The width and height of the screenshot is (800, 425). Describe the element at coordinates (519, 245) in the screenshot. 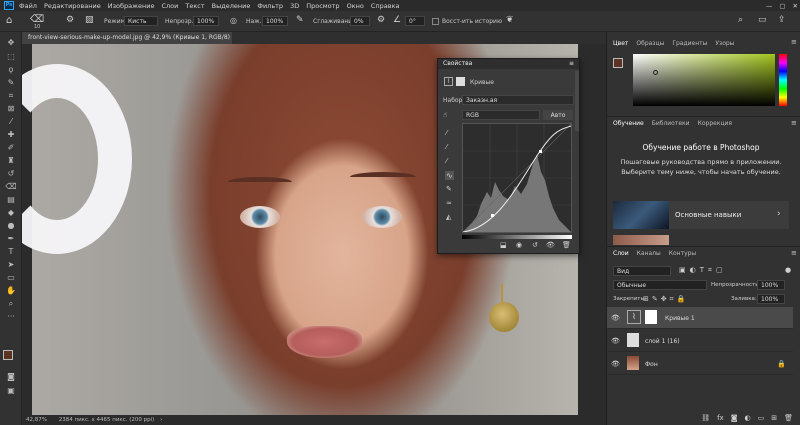

I see `view-previous-icon: ◉` at that location.